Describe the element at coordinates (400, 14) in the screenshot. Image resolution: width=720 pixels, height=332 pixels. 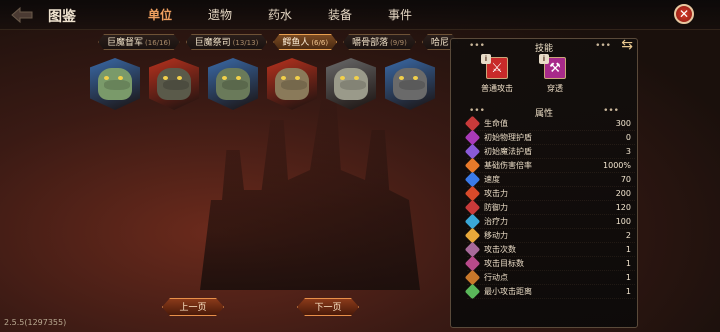
I see `tab-events: 事件` at that location.